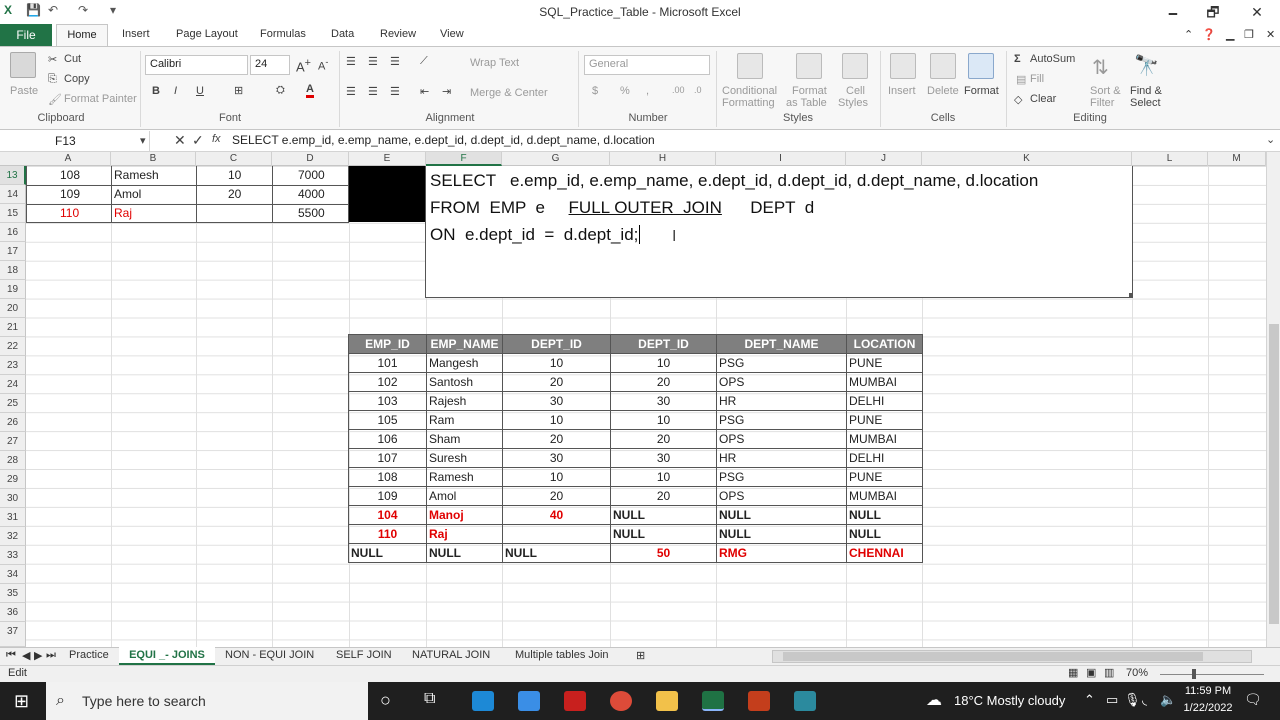 Image resolution: width=1280 pixels, height=720 pixels. What do you see at coordinates (238, 90) in the screenshot?
I see `borders-icon: ⊞` at bounding box center [238, 90].